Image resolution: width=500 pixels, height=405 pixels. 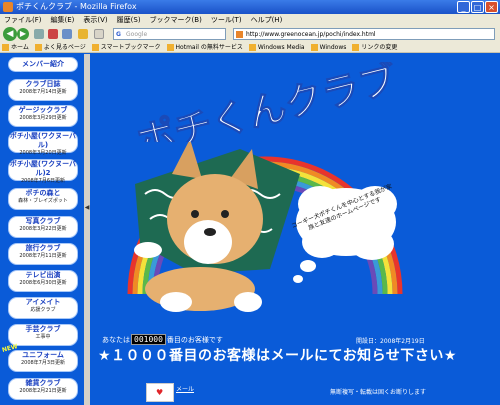 I want to click on print-icon, so click(x=83, y=34).